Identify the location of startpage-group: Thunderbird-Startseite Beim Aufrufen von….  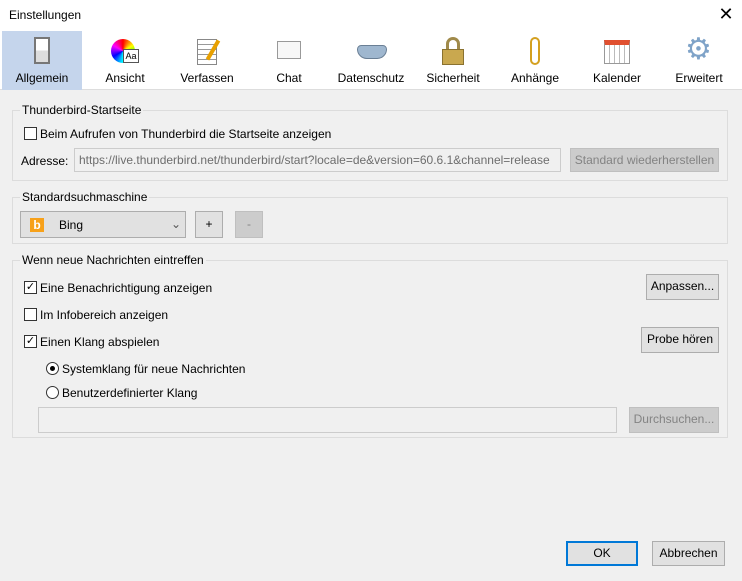
(370, 142).